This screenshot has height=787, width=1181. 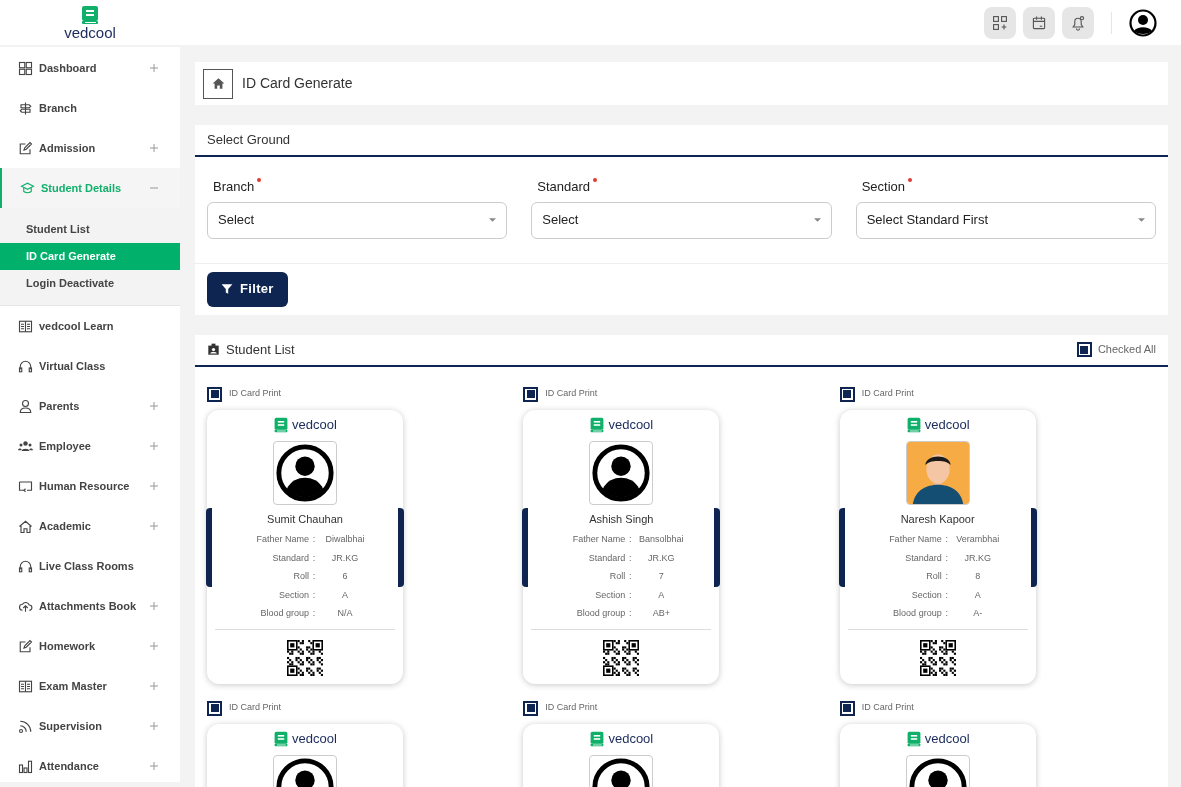 I want to click on sidebar-item: vedcool Learn, so click(x=90, y=326).